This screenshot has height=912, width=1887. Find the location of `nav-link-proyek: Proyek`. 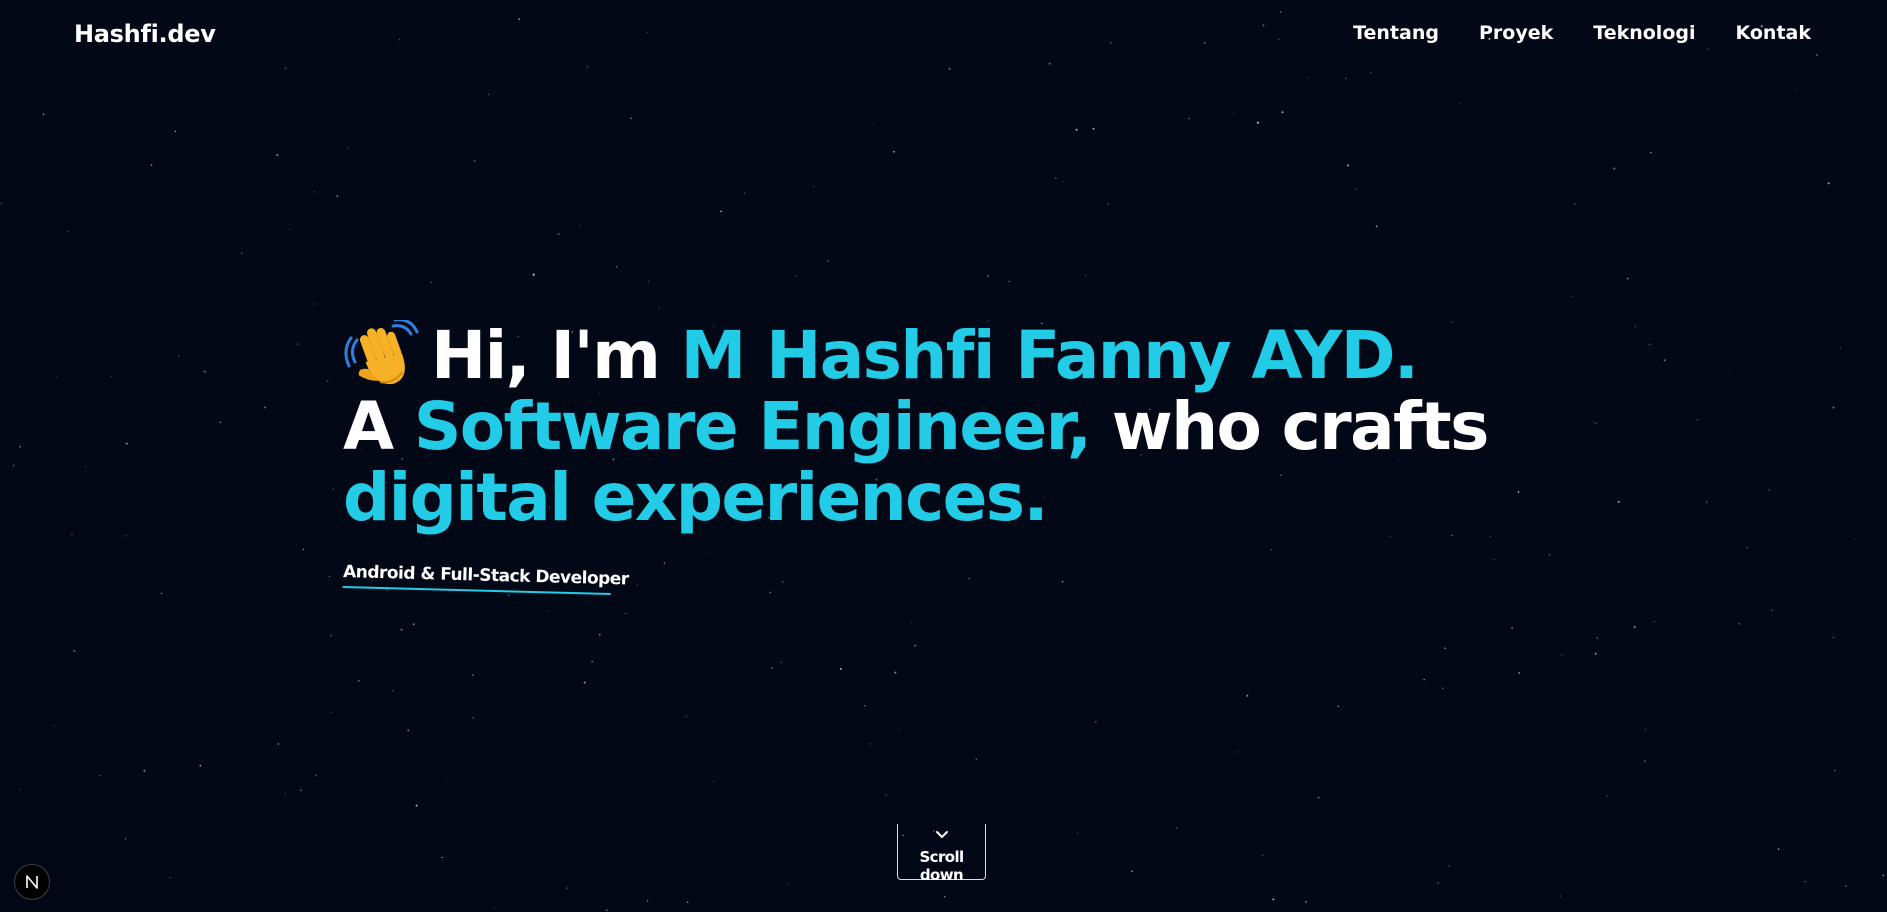

nav-link-proyek: Proyek is located at coordinates (1516, 33).